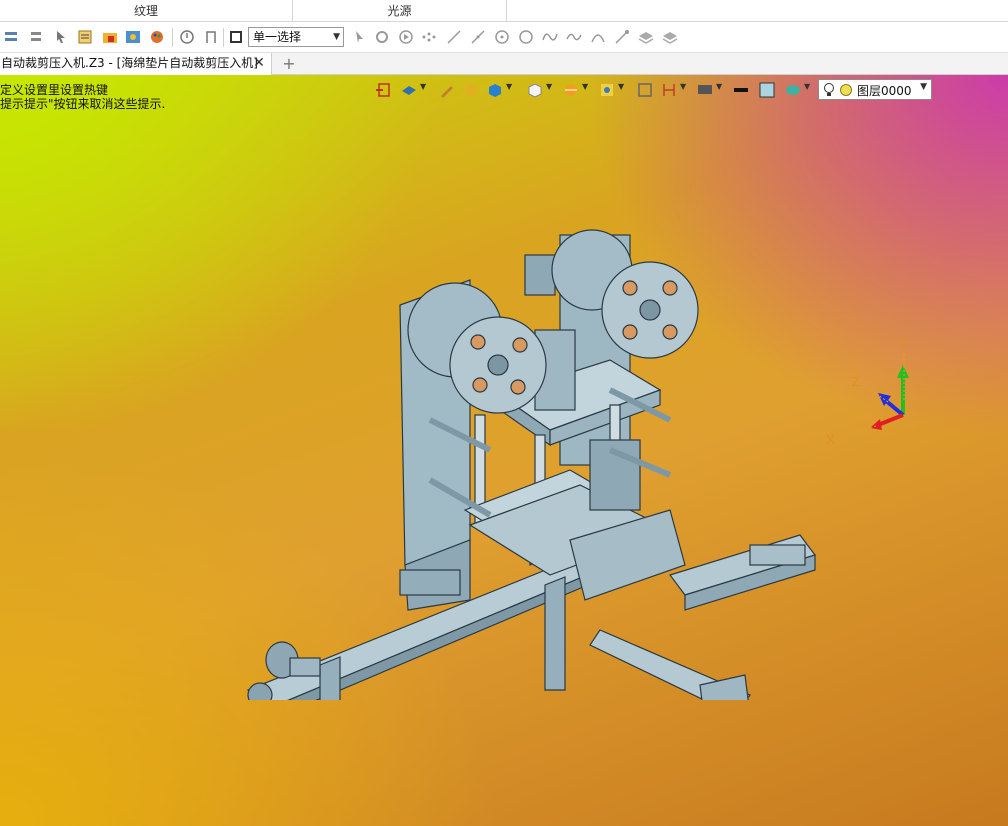 This screenshot has height=826, width=1008. I want to click on wire-box-icon, so click(535, 90).